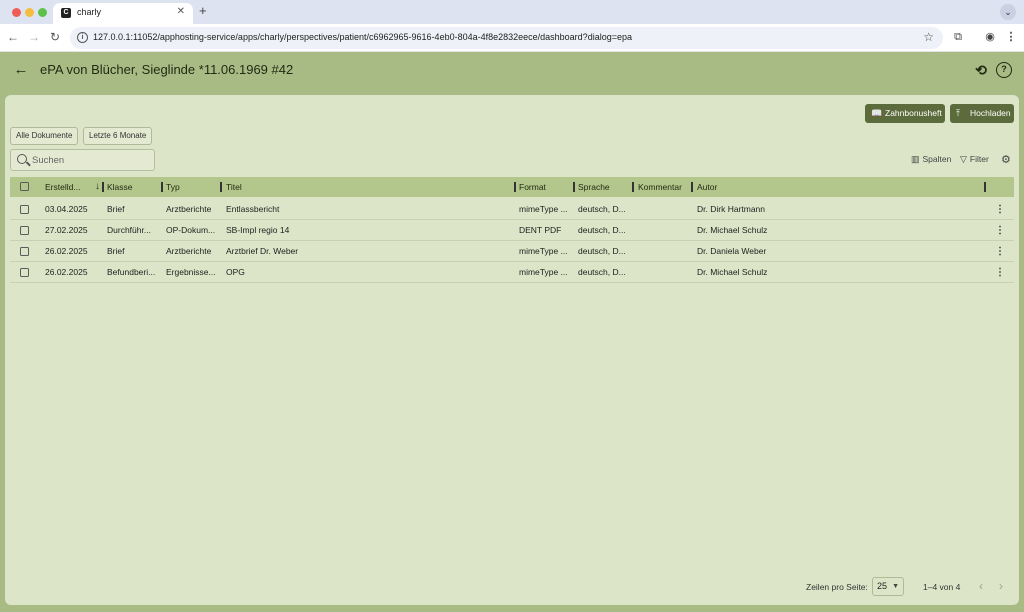 This screenshot has width=1024, height=612. Describe the element at coordinates (22, 159) in the screenshot. I see `search-icon` at that location.